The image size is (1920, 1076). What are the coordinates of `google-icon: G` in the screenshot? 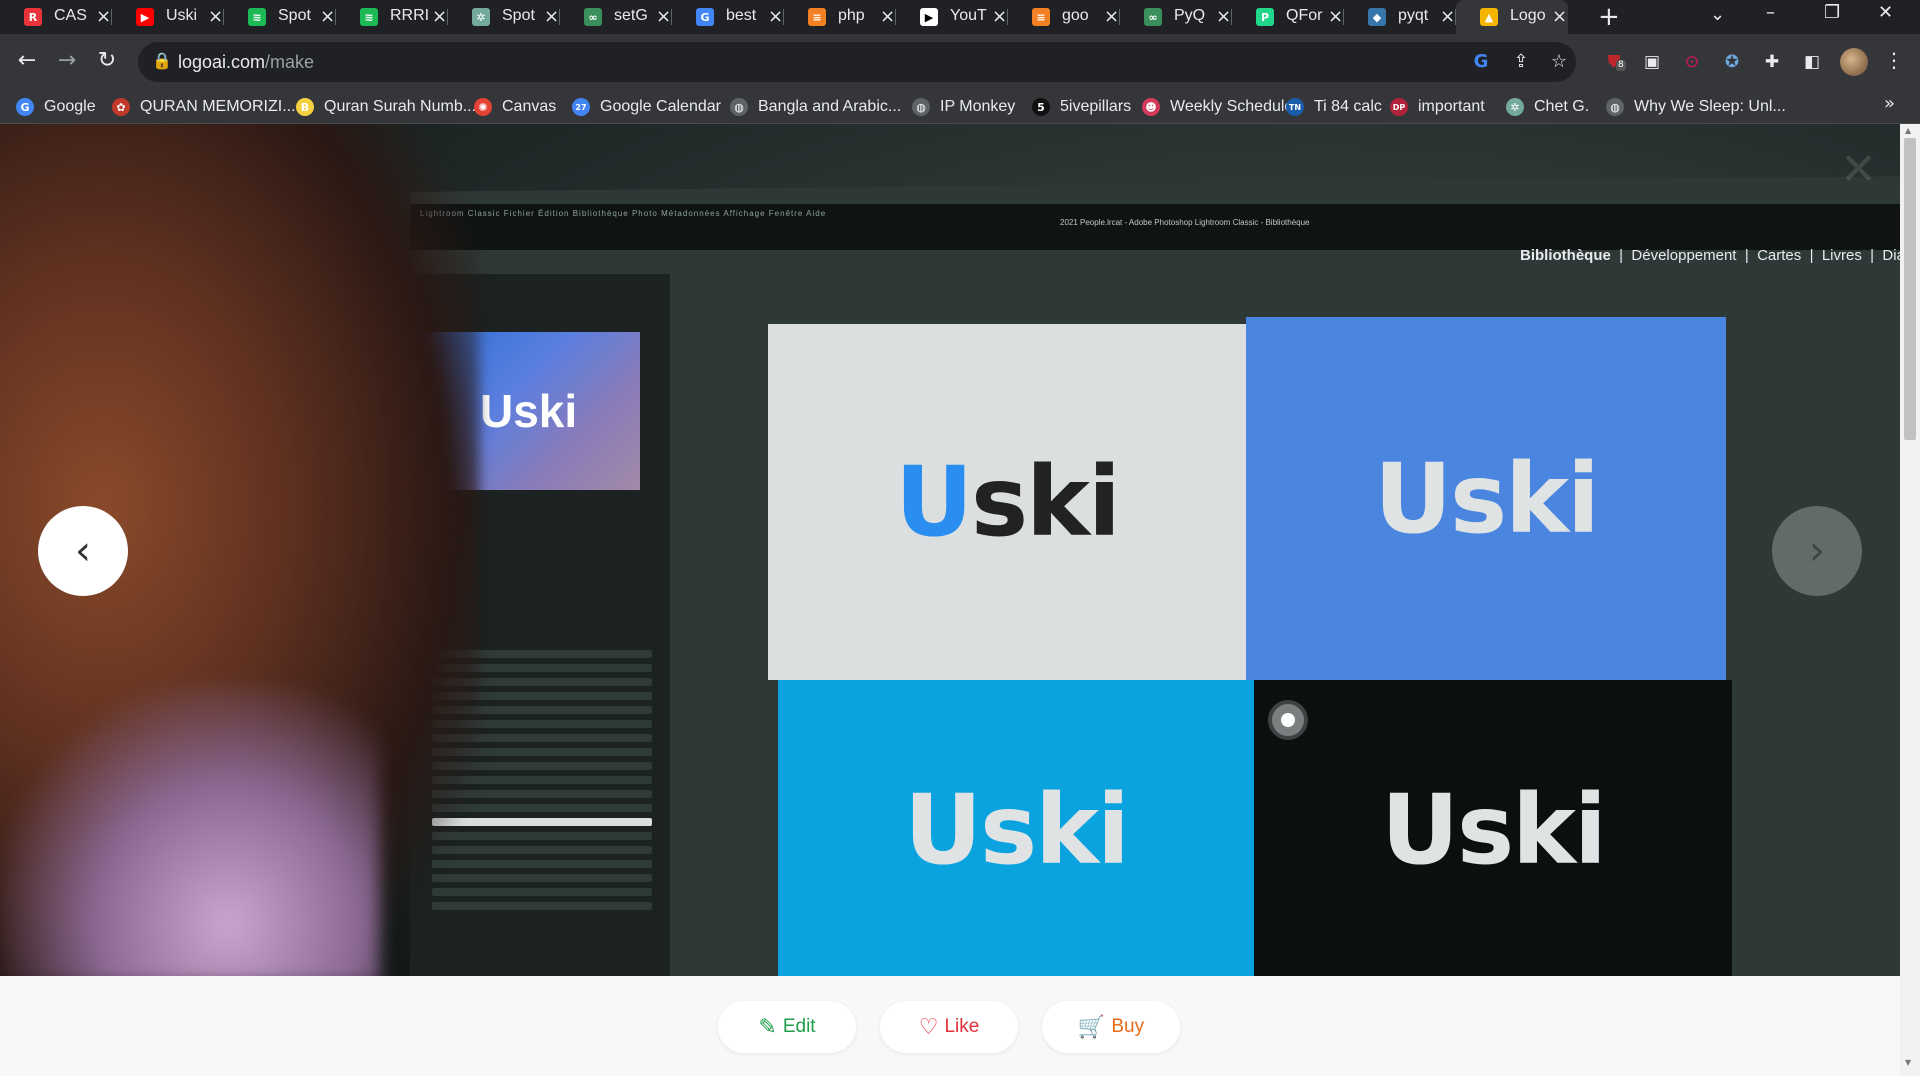 It's located at (705, 17).